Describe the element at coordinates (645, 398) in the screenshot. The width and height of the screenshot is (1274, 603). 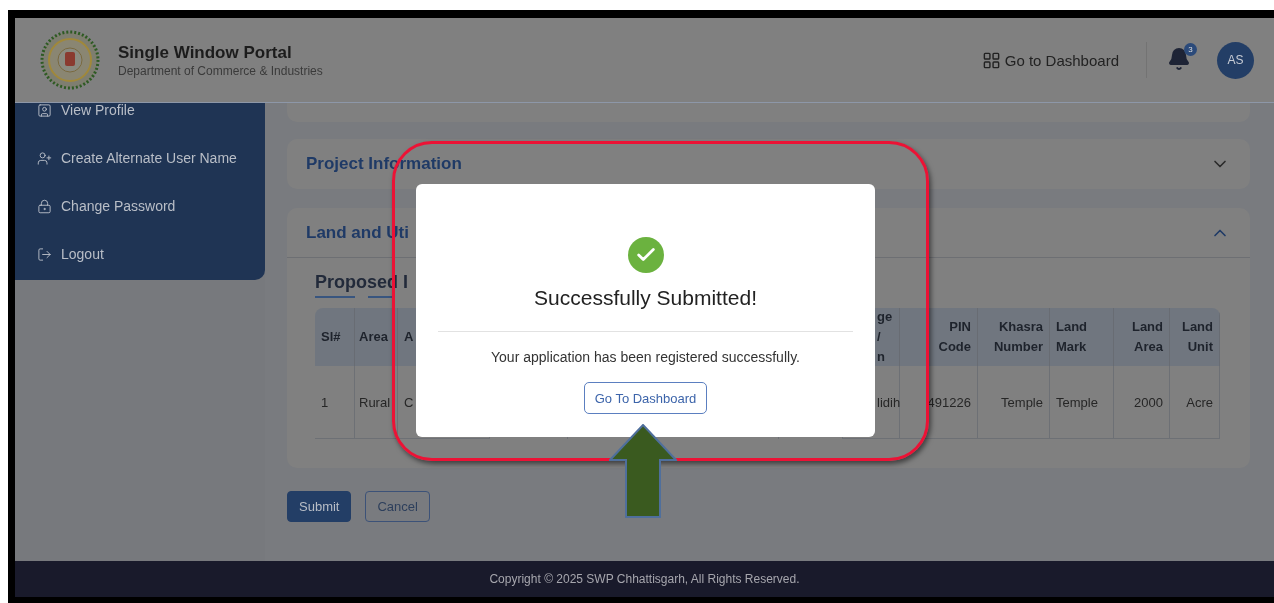
I see `go-to-dashboard-button: Go To Dashboard` at that location.